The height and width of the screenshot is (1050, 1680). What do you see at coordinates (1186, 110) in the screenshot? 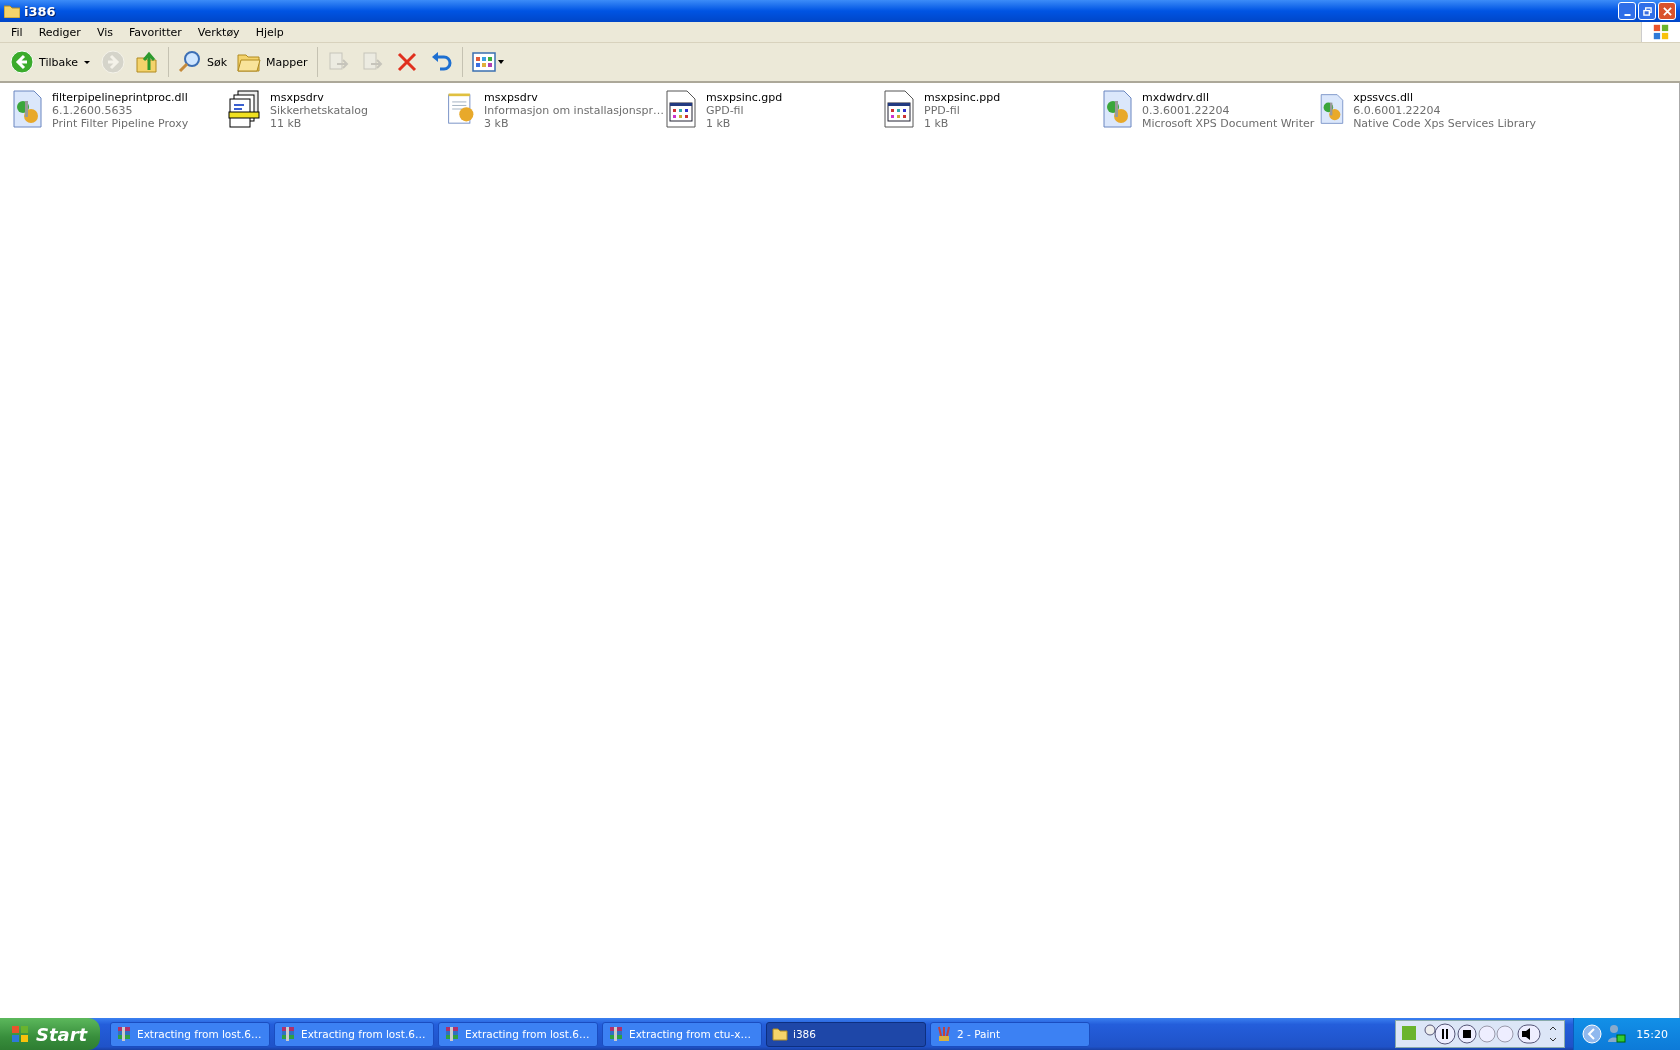
I see `file-detail: 0.3.6001.22204` at bounding box center [1186, 110].